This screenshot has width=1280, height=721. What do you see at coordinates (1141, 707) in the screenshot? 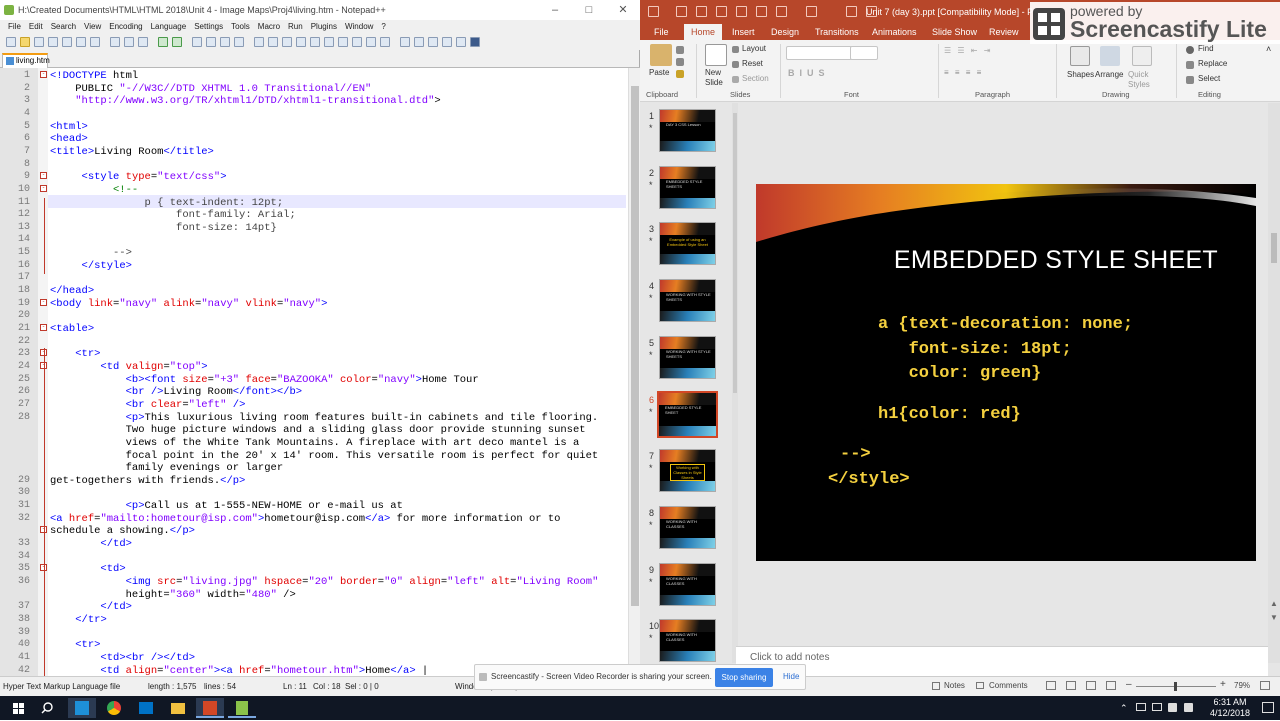
I see `network-icon` at bounding box center [1141, 707].